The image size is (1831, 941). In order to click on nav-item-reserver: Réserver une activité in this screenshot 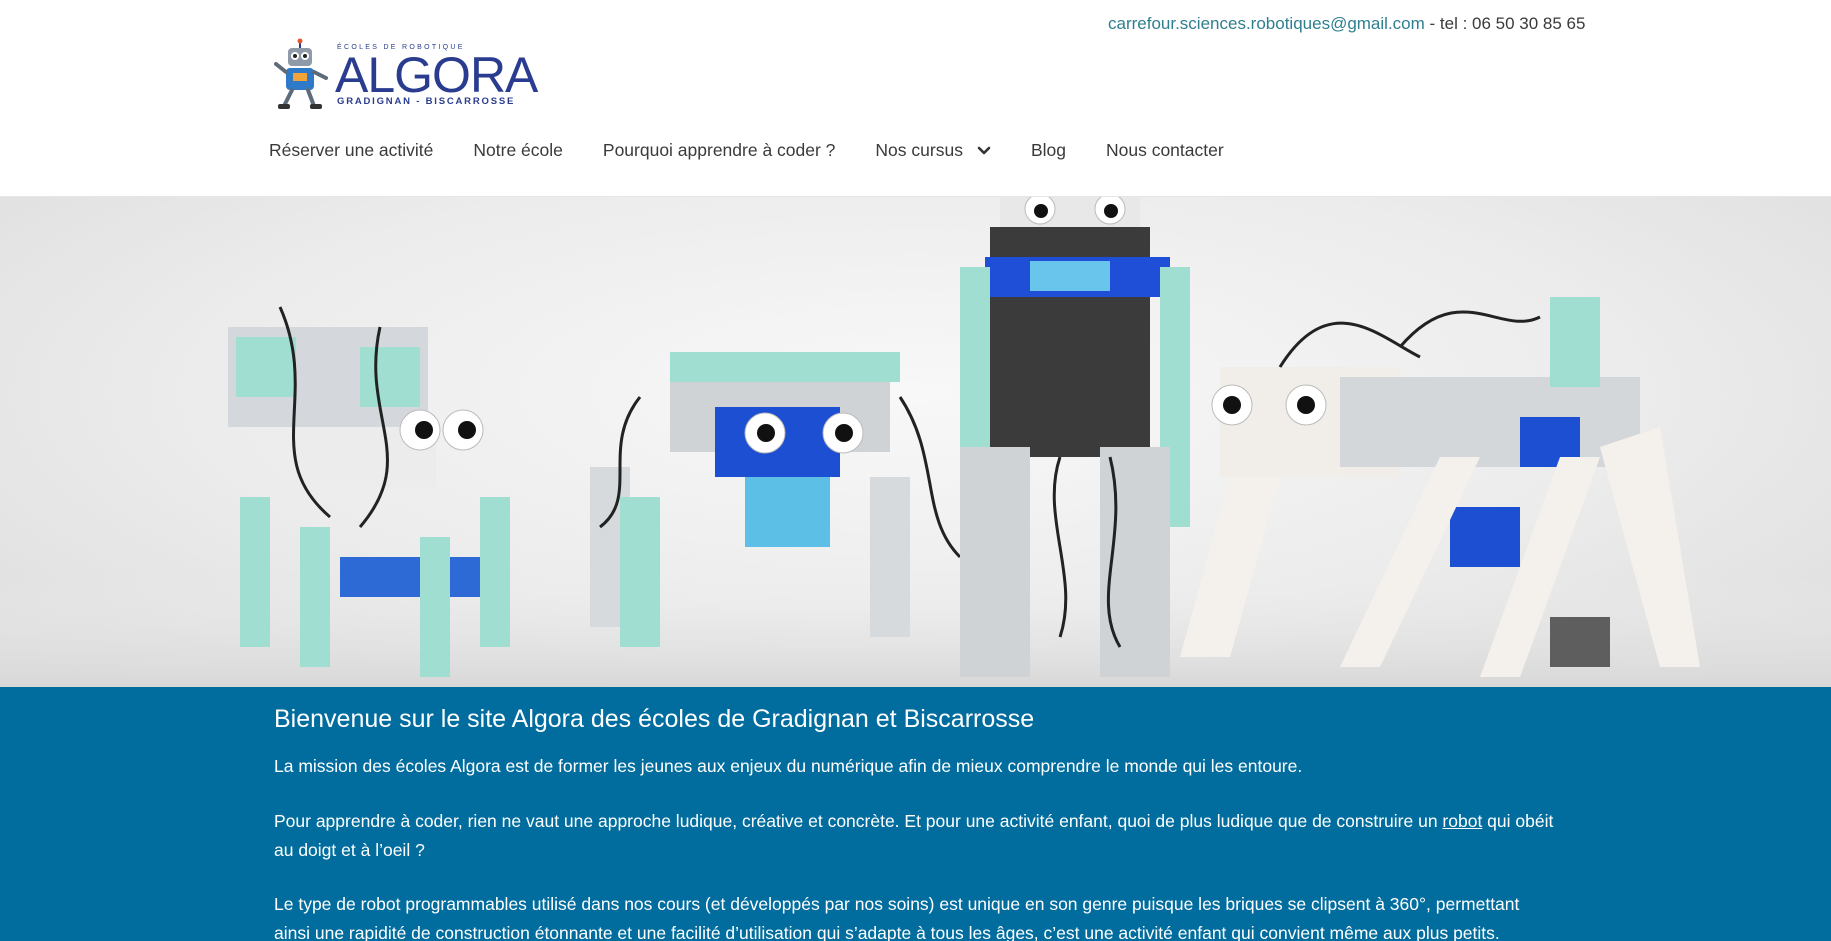, I will do `click(351, 150)`.